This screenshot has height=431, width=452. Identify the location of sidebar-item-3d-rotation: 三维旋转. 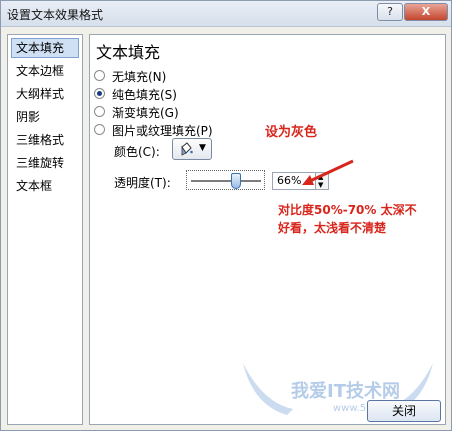
(45, 163).